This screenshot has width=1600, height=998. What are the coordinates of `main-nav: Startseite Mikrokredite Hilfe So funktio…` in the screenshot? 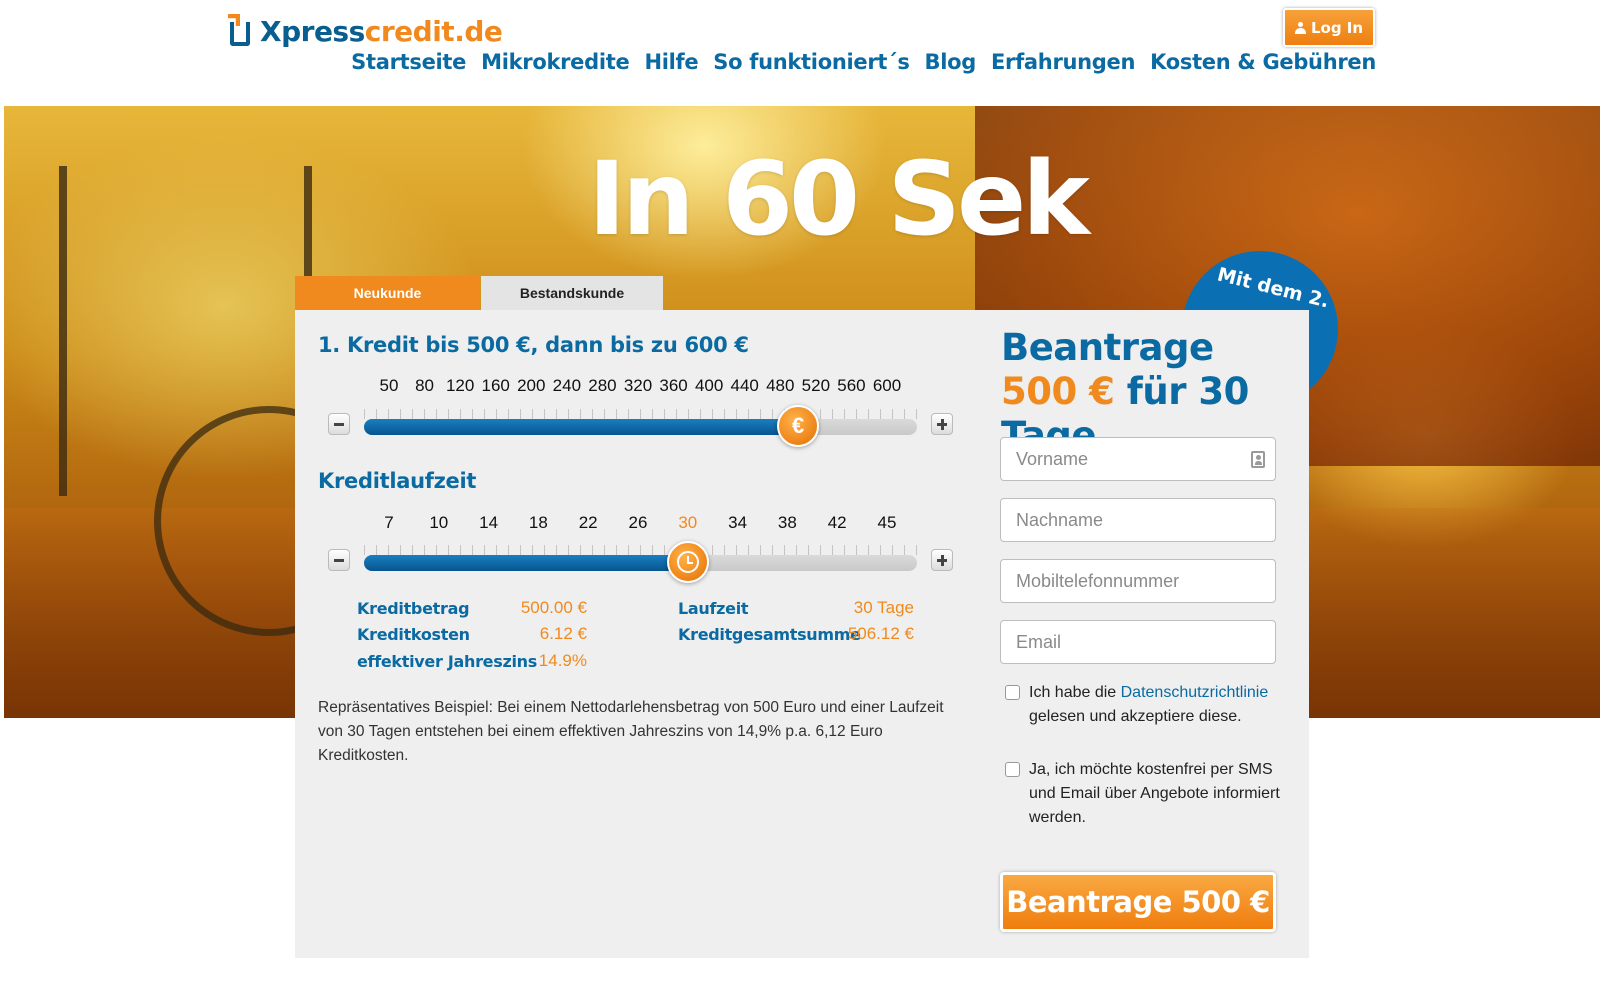 It's located at (863, 62).